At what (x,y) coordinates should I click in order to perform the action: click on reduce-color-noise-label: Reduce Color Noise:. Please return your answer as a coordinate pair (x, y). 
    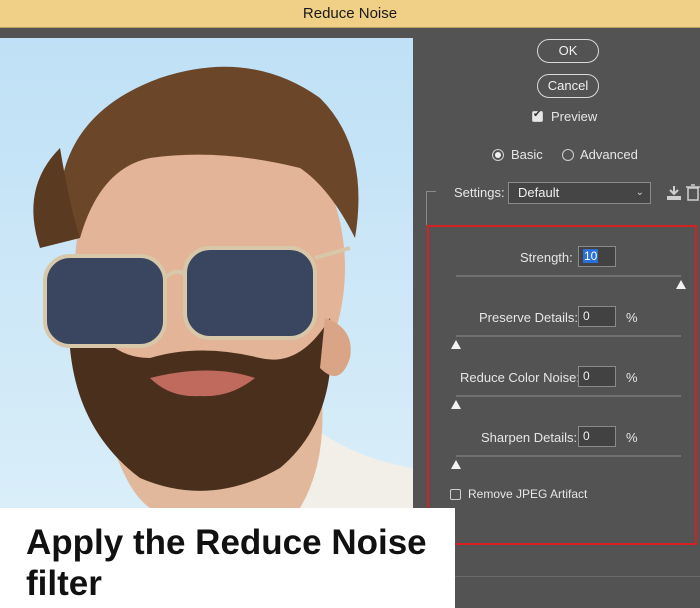
    Looking at the image, I should click on (520, 377).